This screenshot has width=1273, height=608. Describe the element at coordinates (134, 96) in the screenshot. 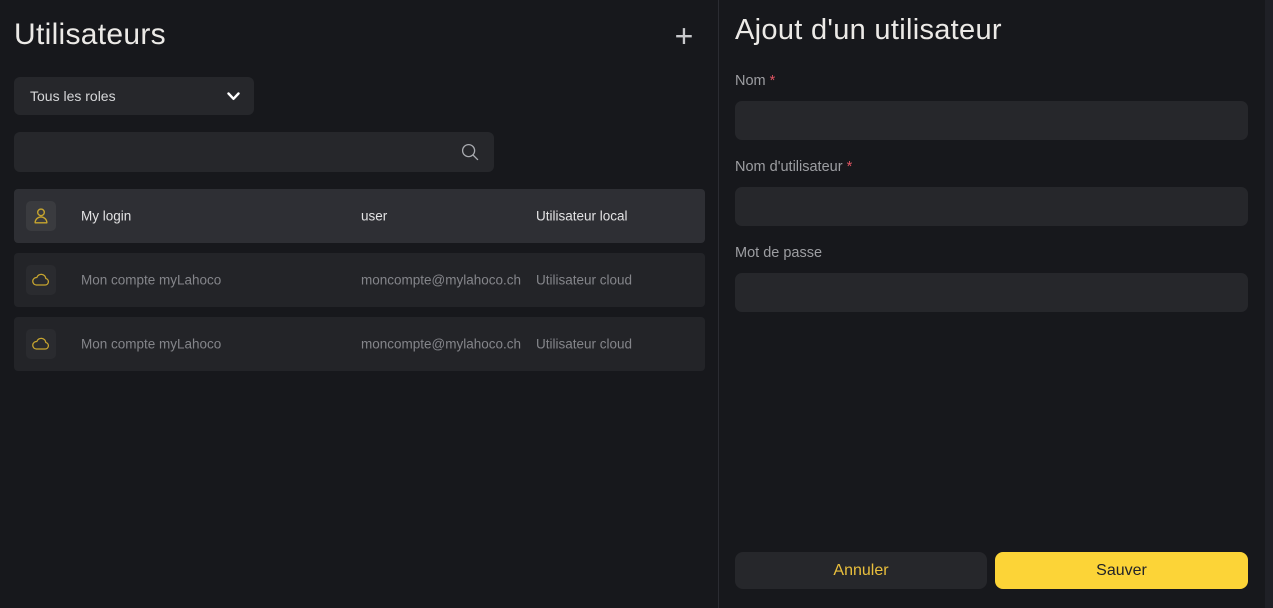

I see `role-filter-dropdown: Tous les roles` at that location.